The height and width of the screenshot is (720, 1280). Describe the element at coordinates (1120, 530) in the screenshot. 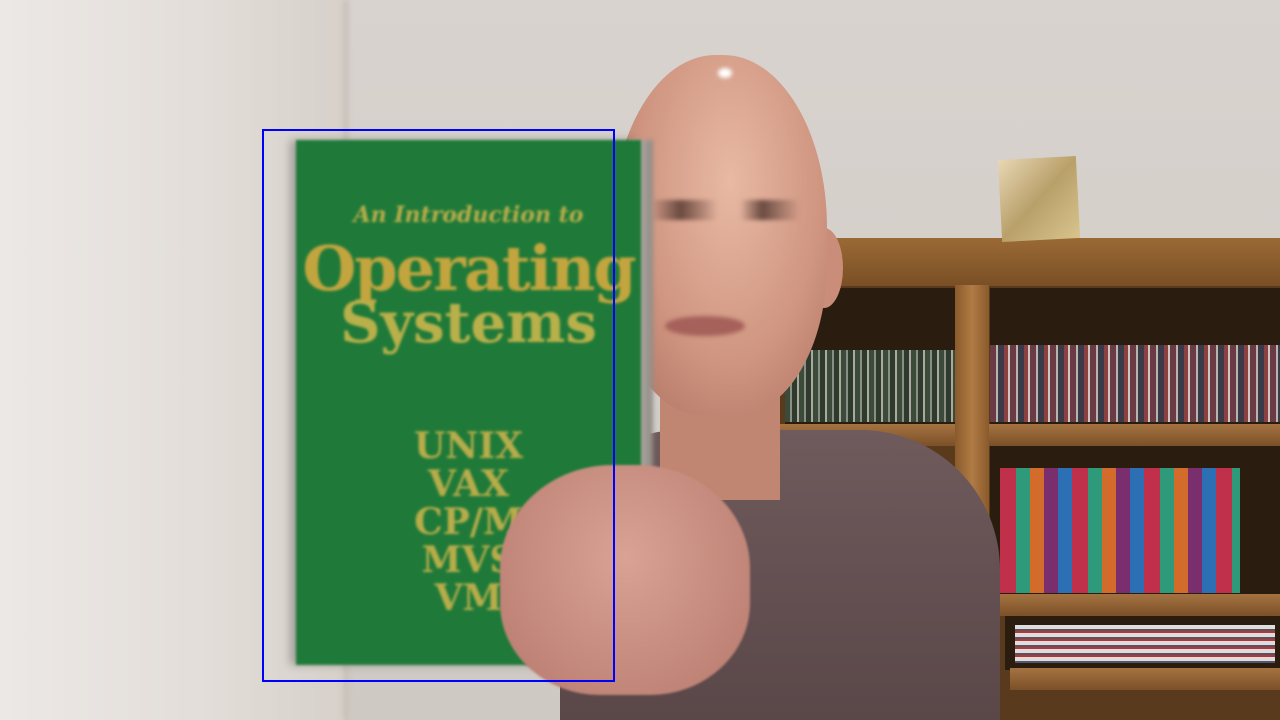

I see `dvd-box-sets` at that location.